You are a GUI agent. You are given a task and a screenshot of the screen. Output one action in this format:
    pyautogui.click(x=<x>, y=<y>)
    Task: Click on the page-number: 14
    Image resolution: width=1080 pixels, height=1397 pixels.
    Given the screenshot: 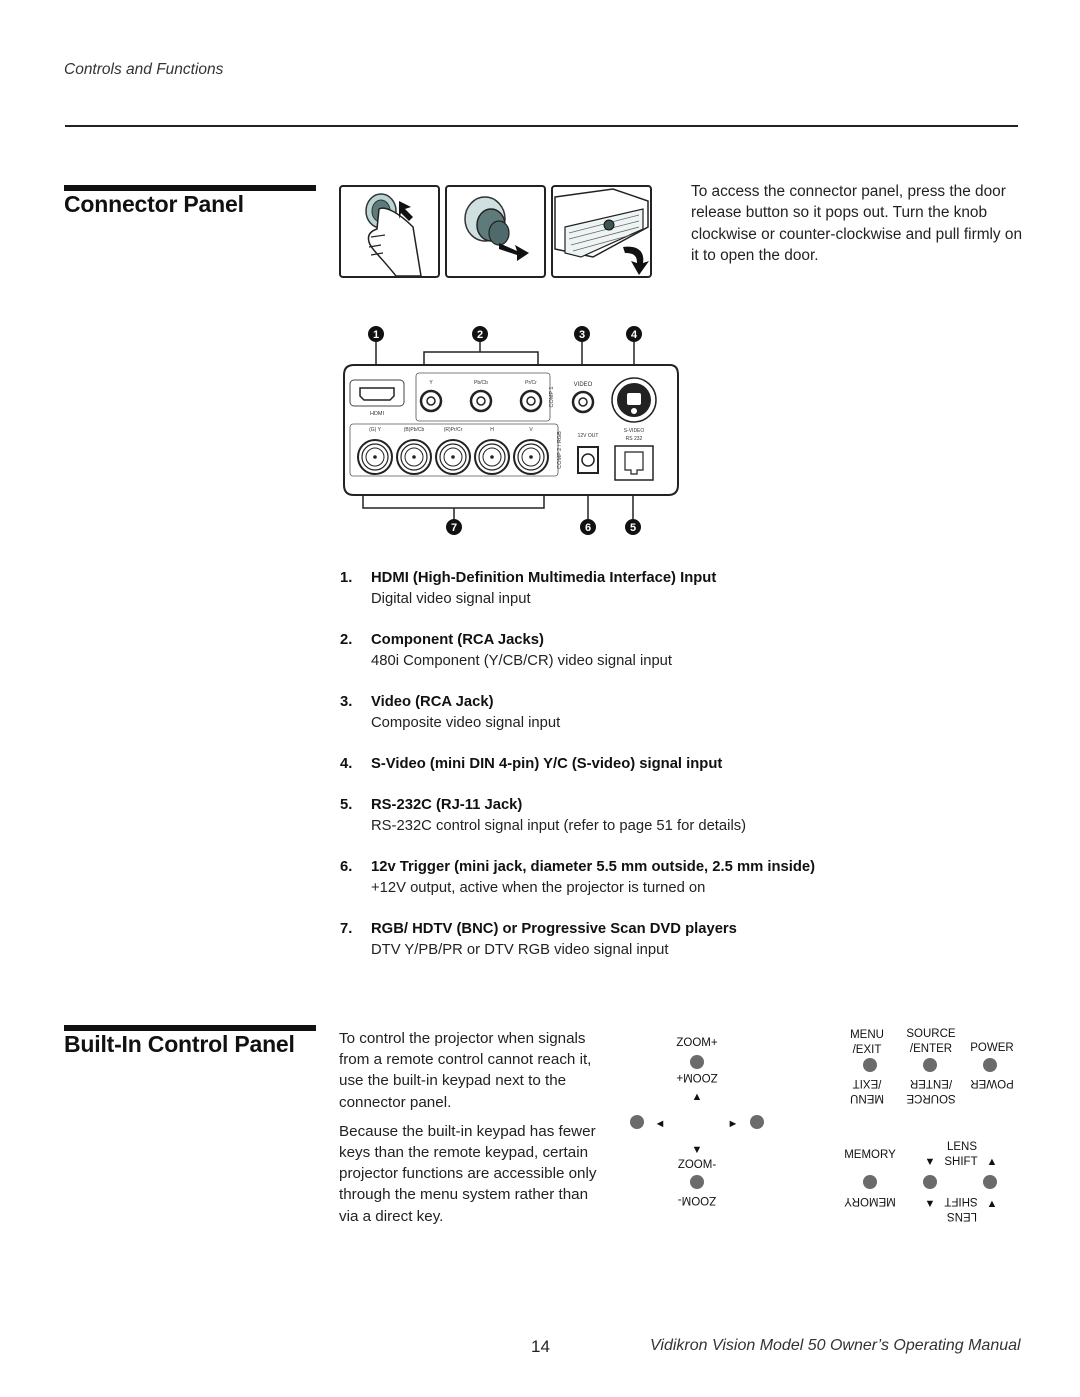 What is the action you would take?
    pyautogui.click(x=540, y=1346)
    